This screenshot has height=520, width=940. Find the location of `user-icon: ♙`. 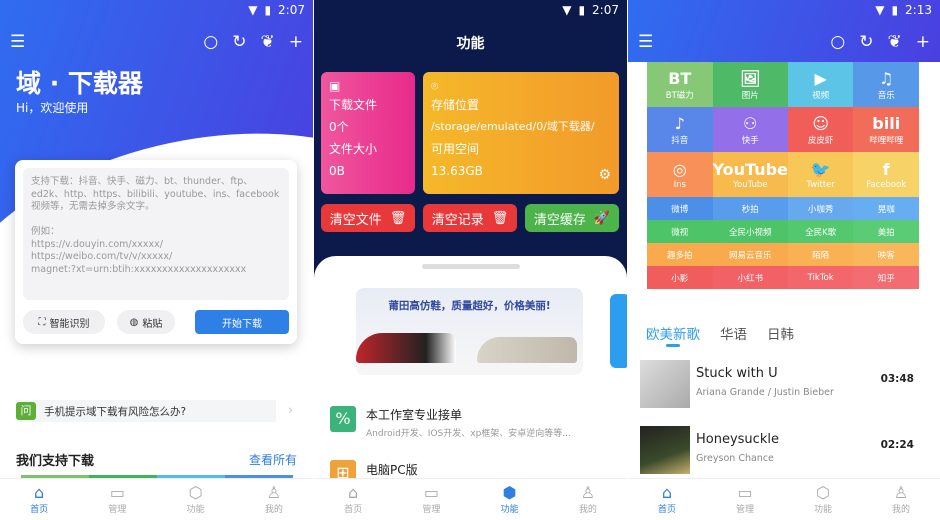

user-icon: ♙ is located at coordinates (274, 492).